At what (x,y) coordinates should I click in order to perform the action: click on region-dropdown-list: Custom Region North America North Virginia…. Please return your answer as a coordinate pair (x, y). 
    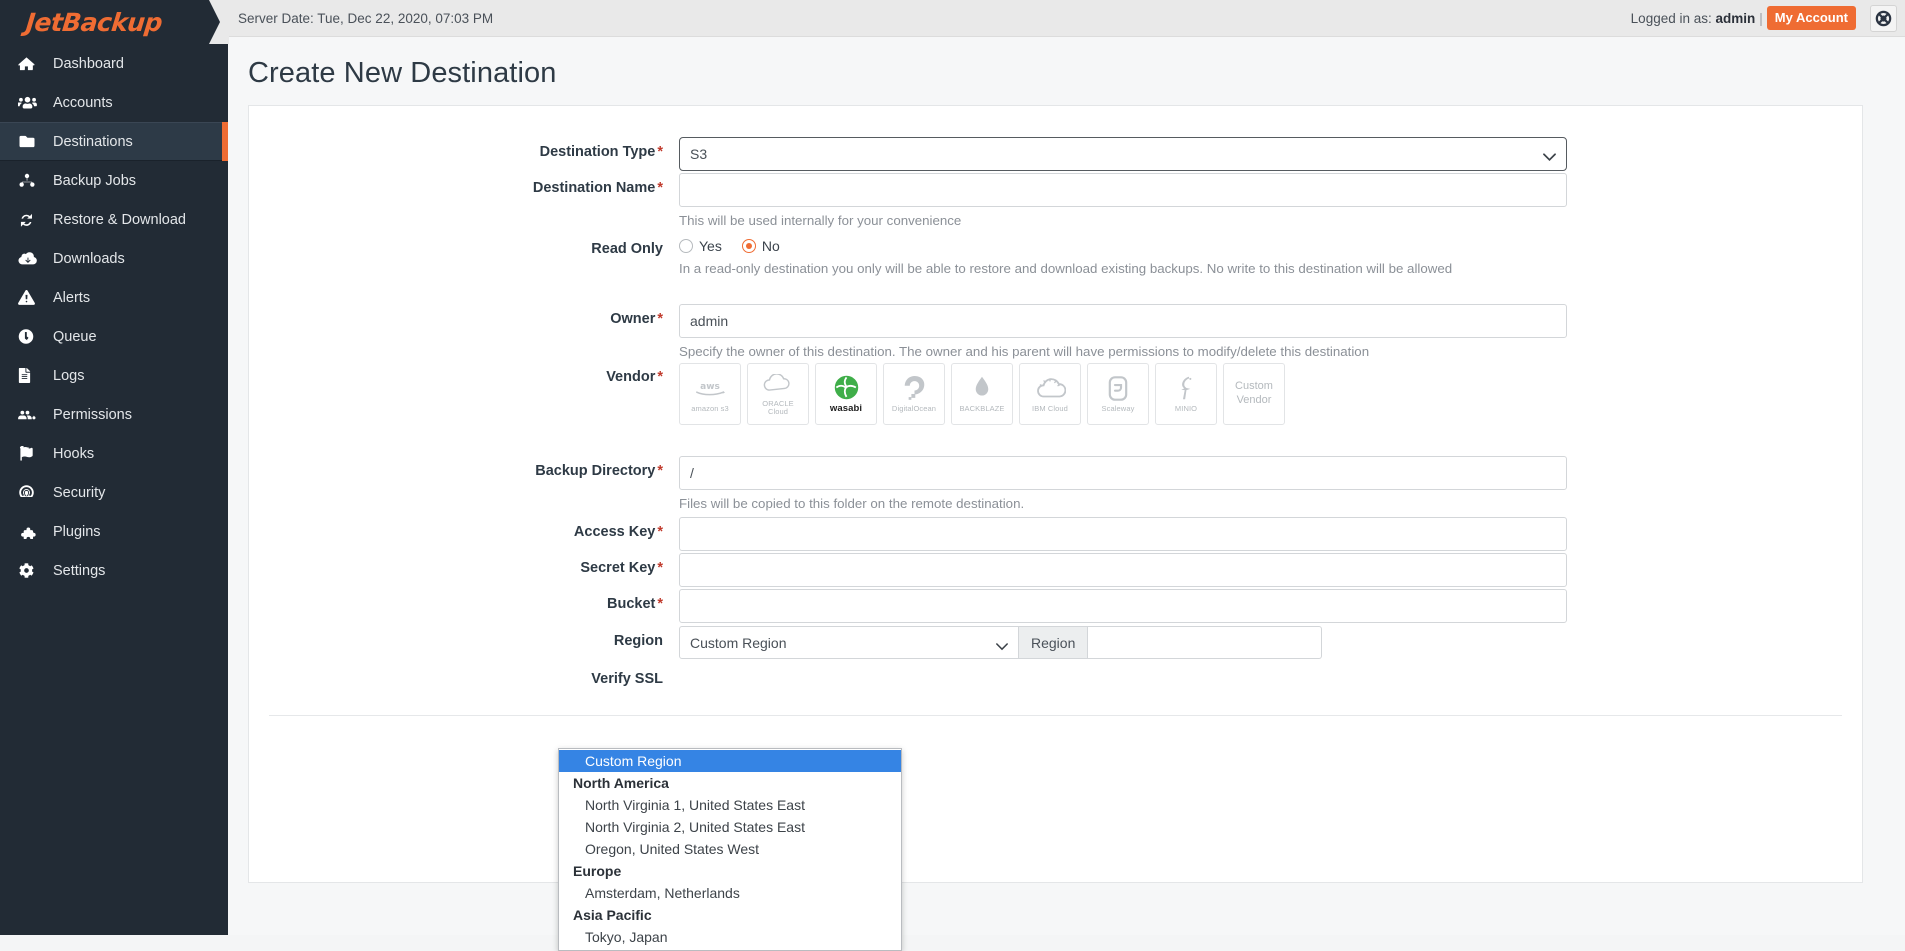
    Looking at the image, I should click on (730, 849).